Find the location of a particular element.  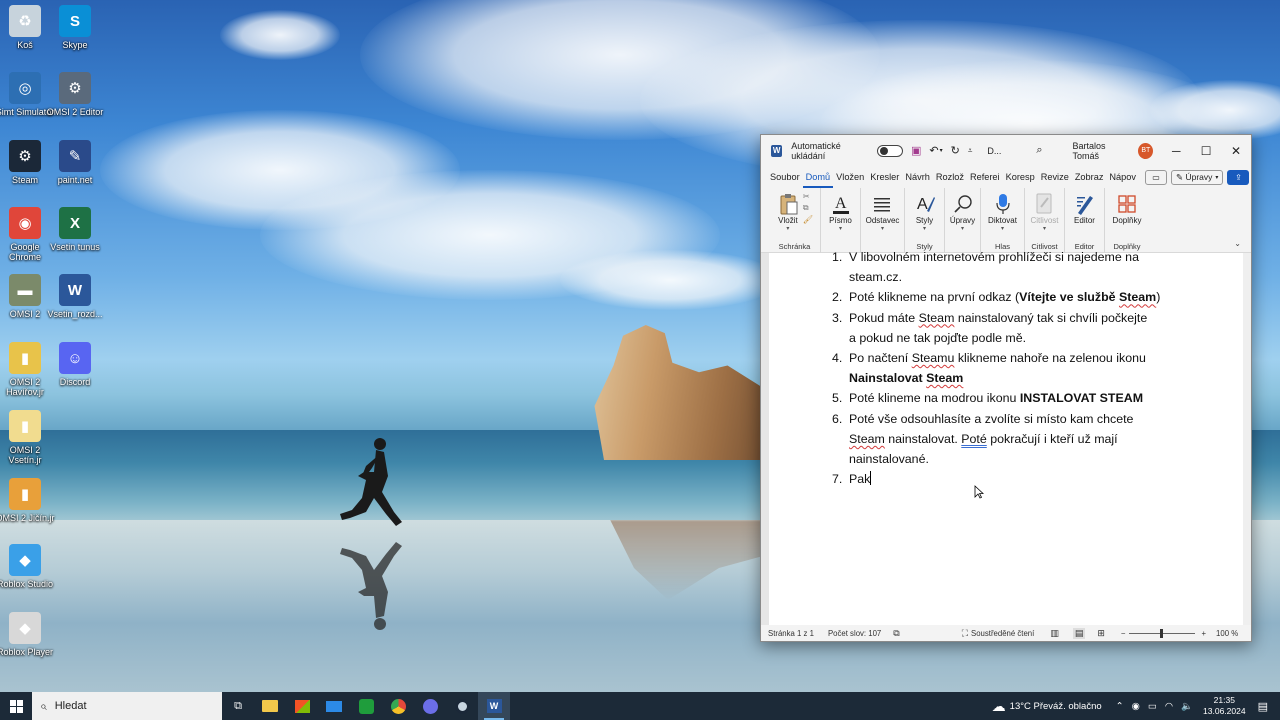

desktop-icon-label: OMSI 2 Jičín.jr is located at coordinates (27, 518).